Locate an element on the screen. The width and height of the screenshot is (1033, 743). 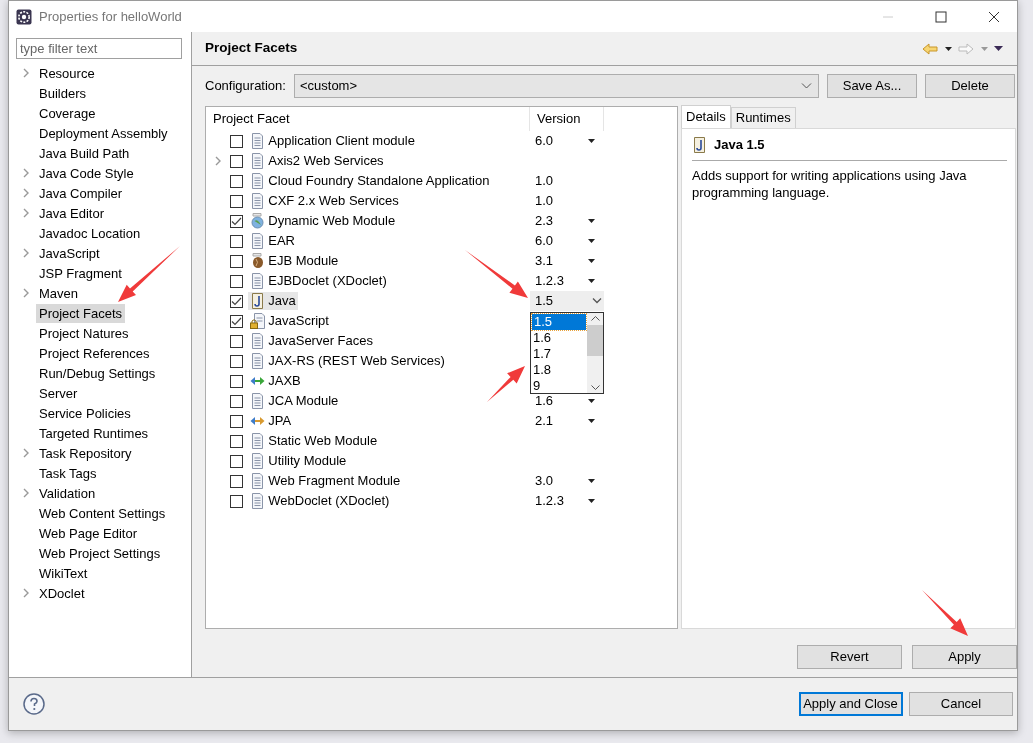
filter-field: type filter text is located at coordinates (99, 48).